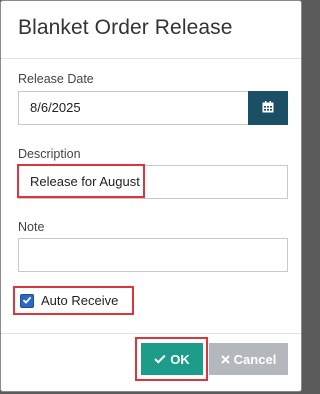 The image size is (320, 394). Describe the element at coordinates (31, 227) in the screenshot. I see `note-label: Note` at that location.